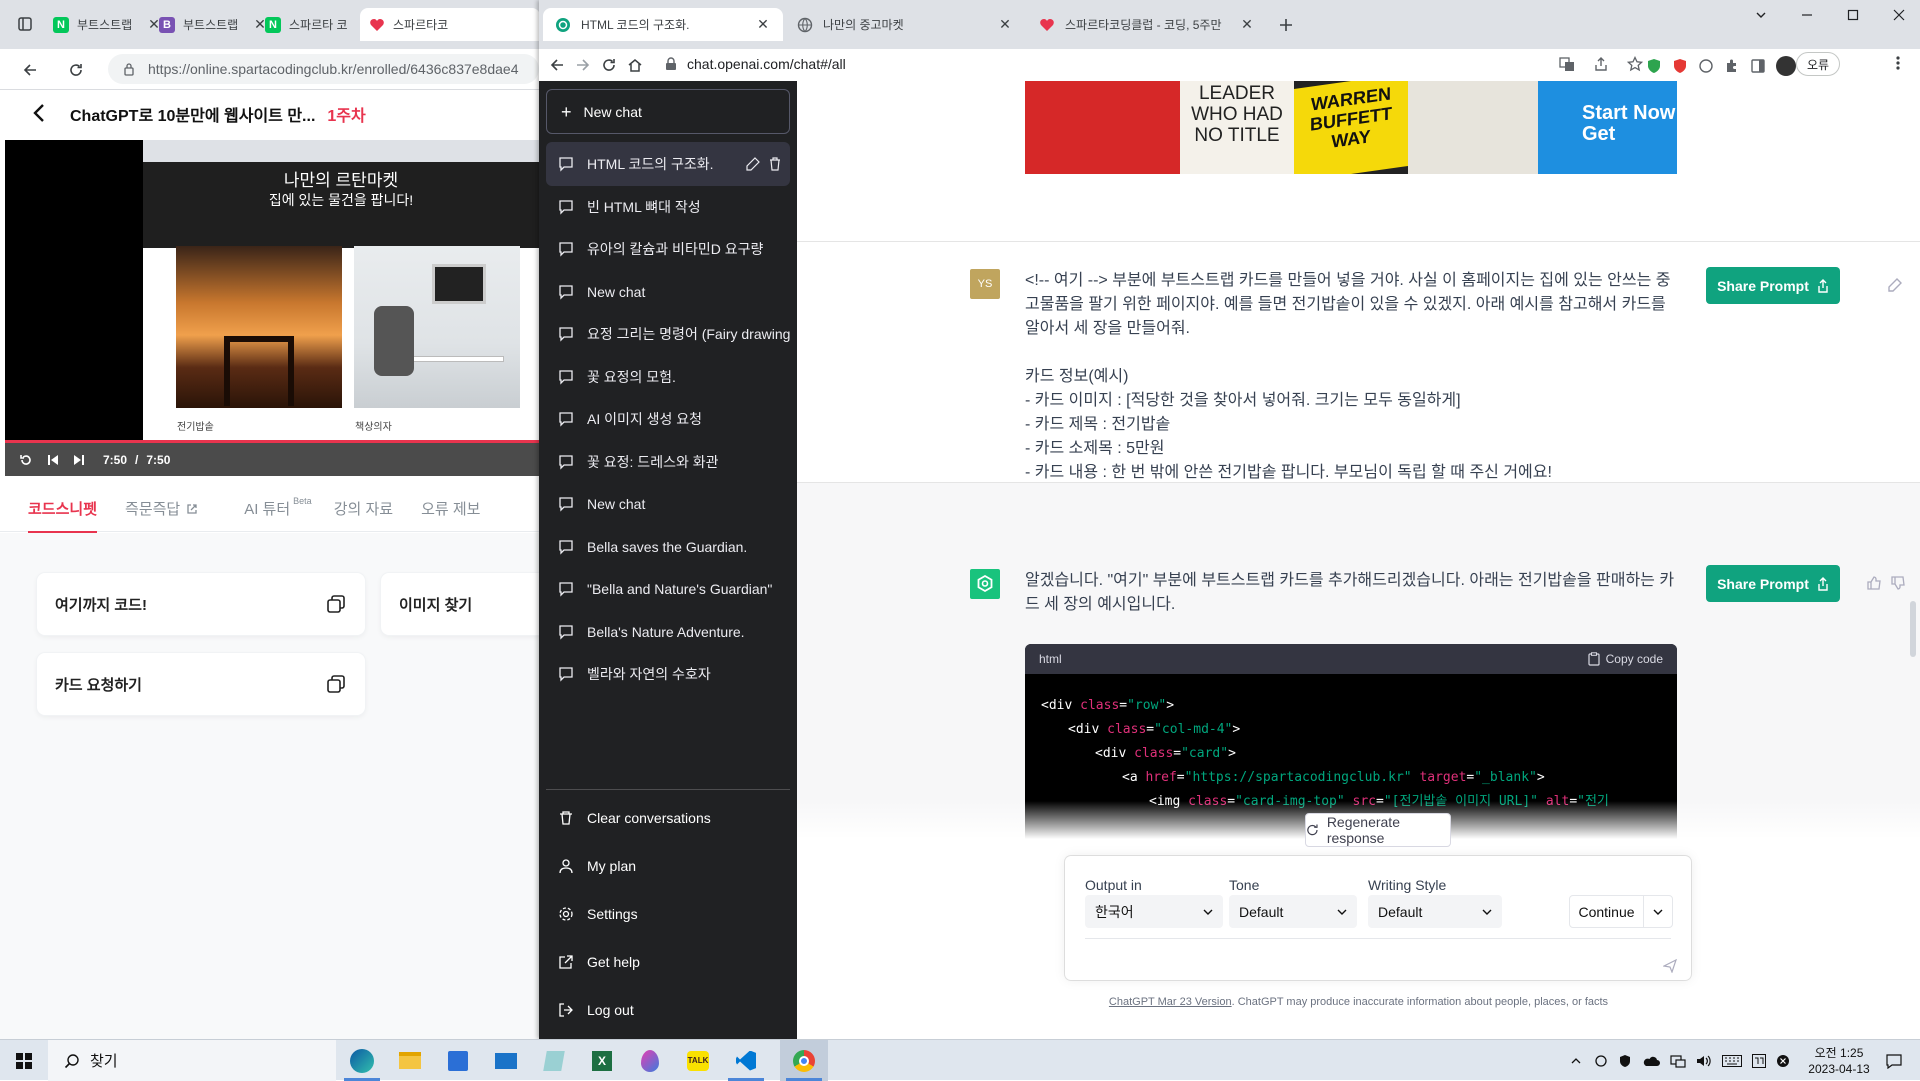 The width and height of the screenshot is (1920, 1081). I want to click on avatar, so click(1786, 66).